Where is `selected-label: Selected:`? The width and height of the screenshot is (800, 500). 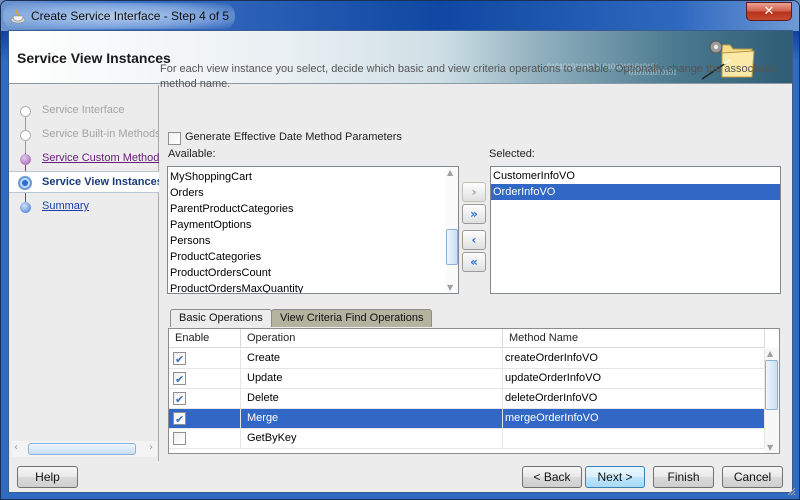 selected-label: Selected: is located at coordinates (512, 154).